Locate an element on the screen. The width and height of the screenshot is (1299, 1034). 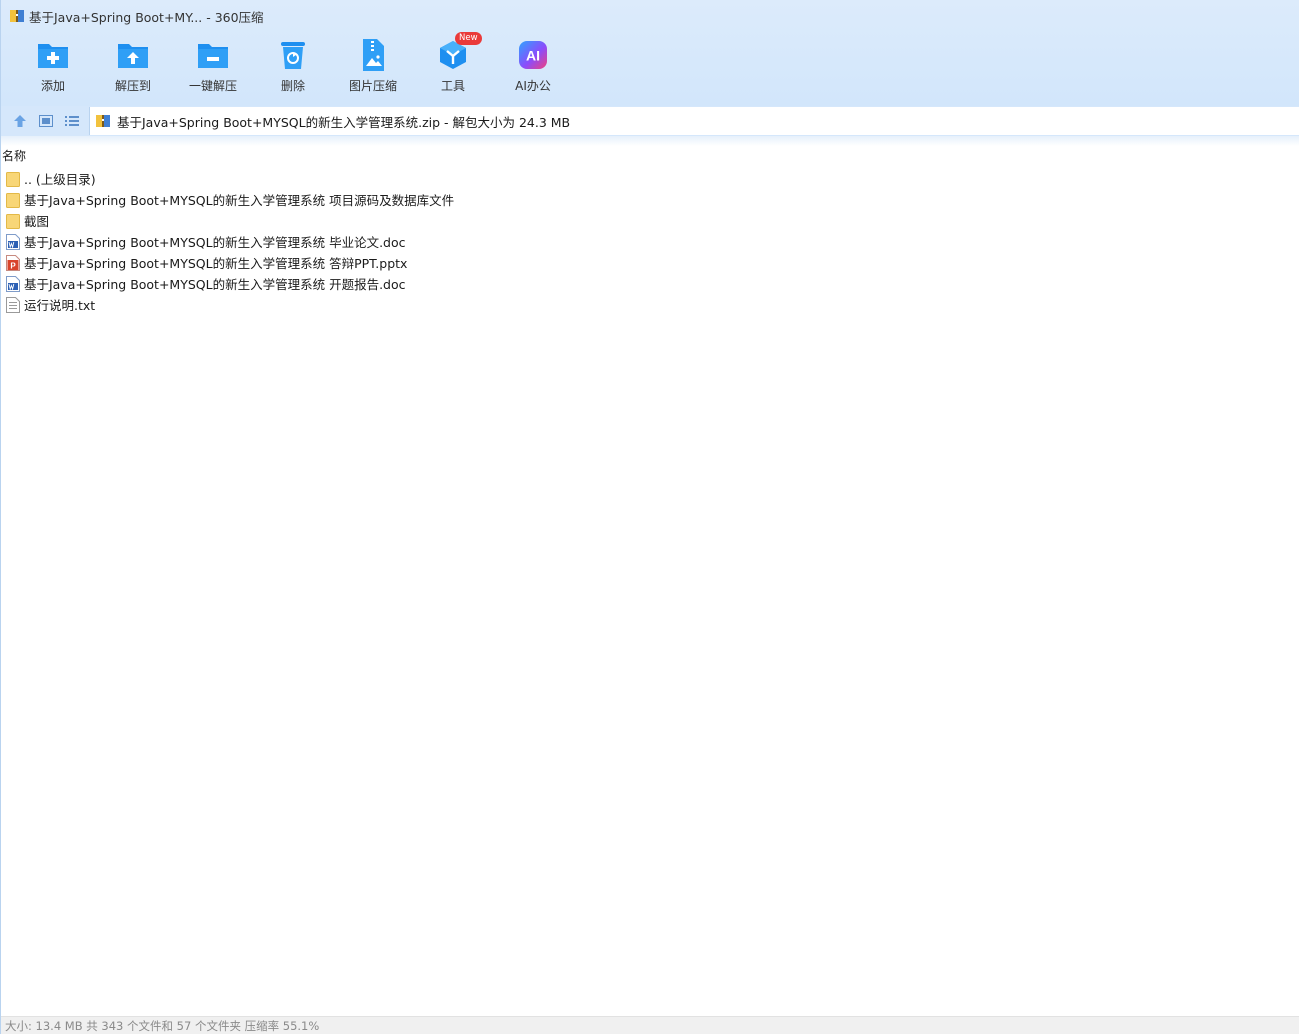
thumbnail-view-icon is located at coordinates (46, 121).